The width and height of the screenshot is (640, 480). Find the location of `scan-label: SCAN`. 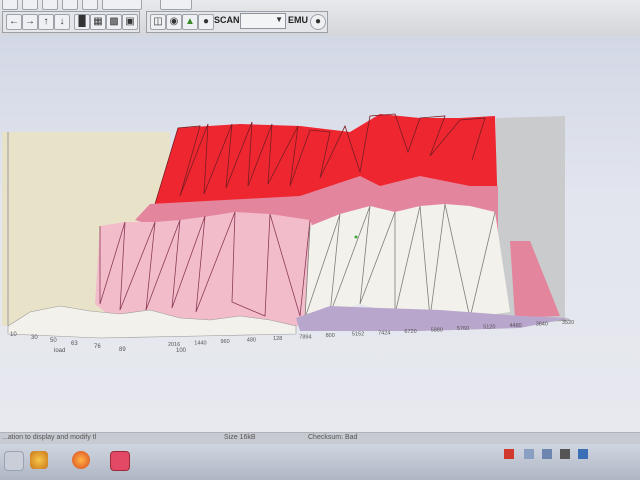

scan-label: SCAN is located at coordinates (227, 20).